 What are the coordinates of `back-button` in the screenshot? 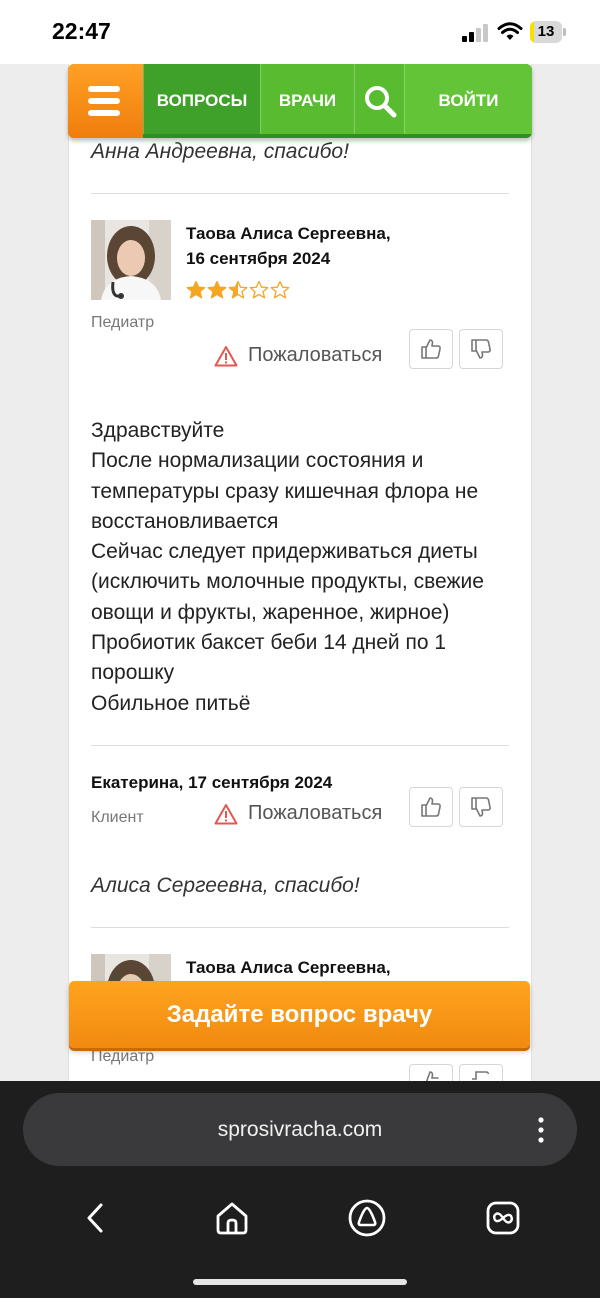 It's located at (95, 1218).